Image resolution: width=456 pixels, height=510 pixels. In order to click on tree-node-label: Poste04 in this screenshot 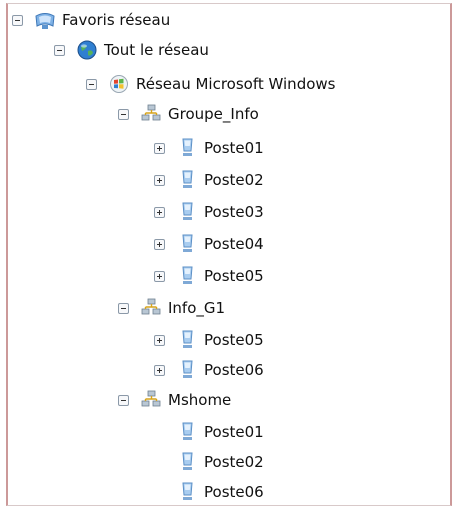, I will do `click(234, 244)`.